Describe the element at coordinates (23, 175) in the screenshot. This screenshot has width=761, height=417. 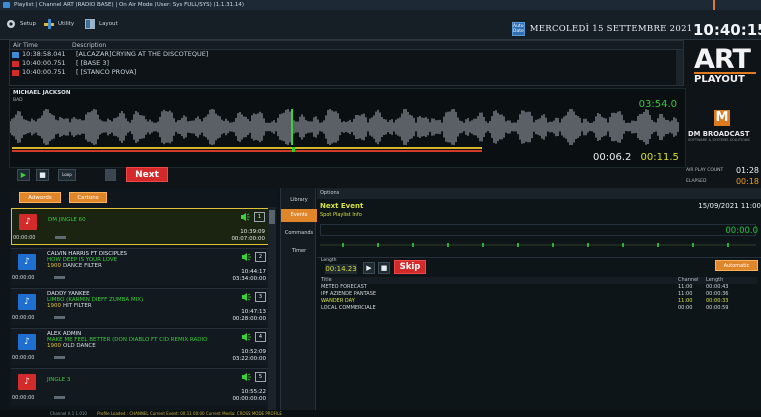
I see `play-button: ▶` at that location.